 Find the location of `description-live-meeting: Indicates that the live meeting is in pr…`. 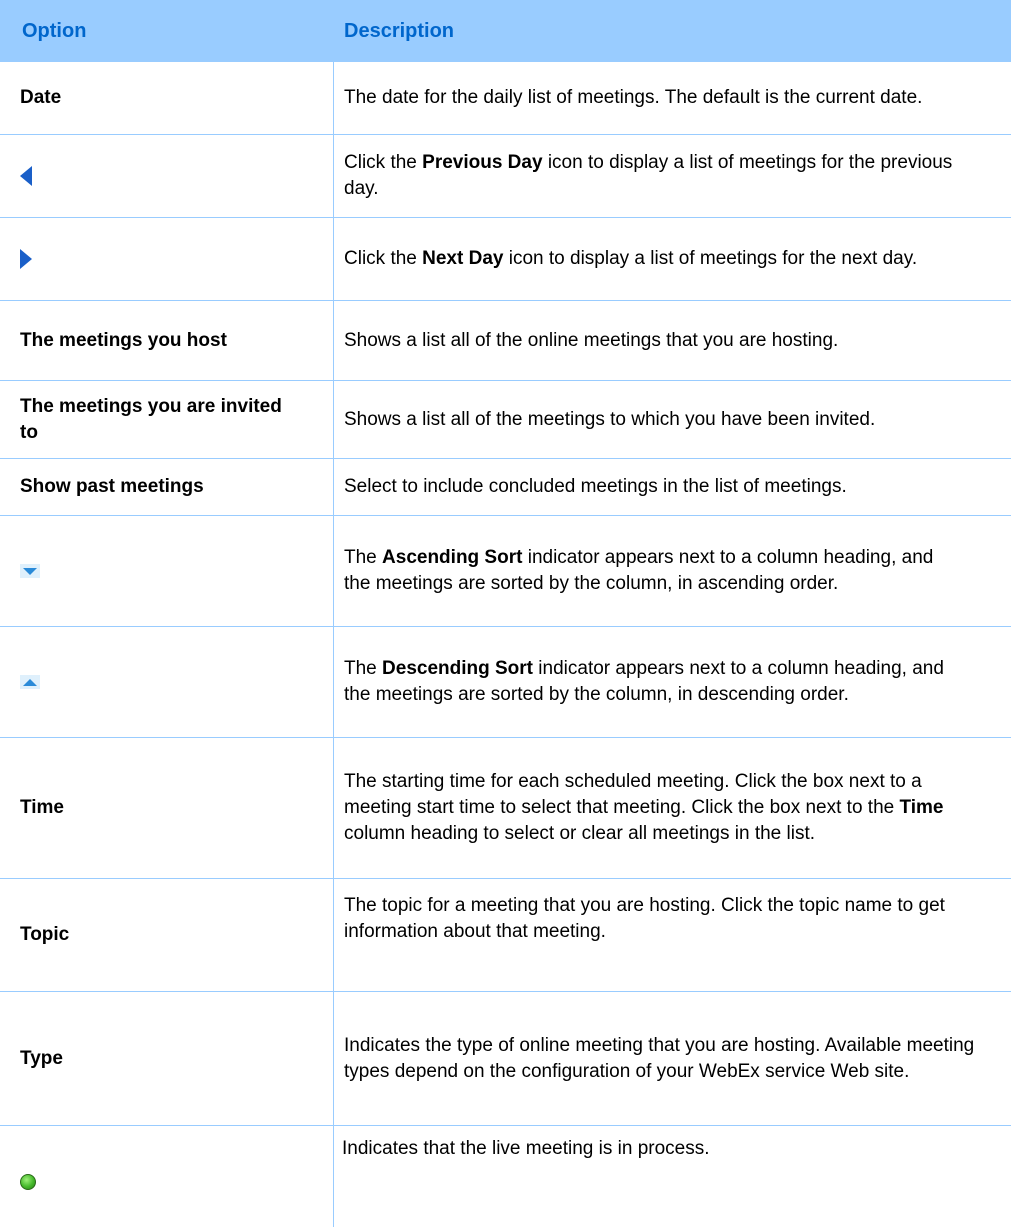

description-live-meeting: Indicates that the live meeting is in pr… is located at coordinates (526, 1148).